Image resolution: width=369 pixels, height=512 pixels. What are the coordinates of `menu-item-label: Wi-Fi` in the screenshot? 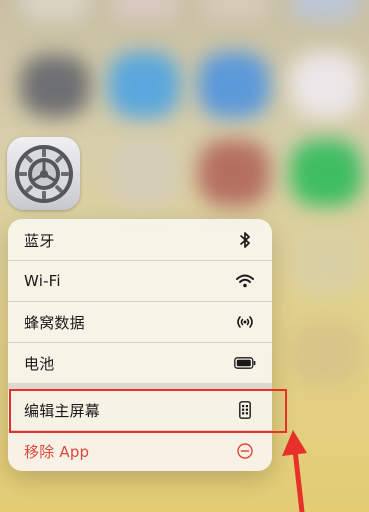 It's located at (42, 281).